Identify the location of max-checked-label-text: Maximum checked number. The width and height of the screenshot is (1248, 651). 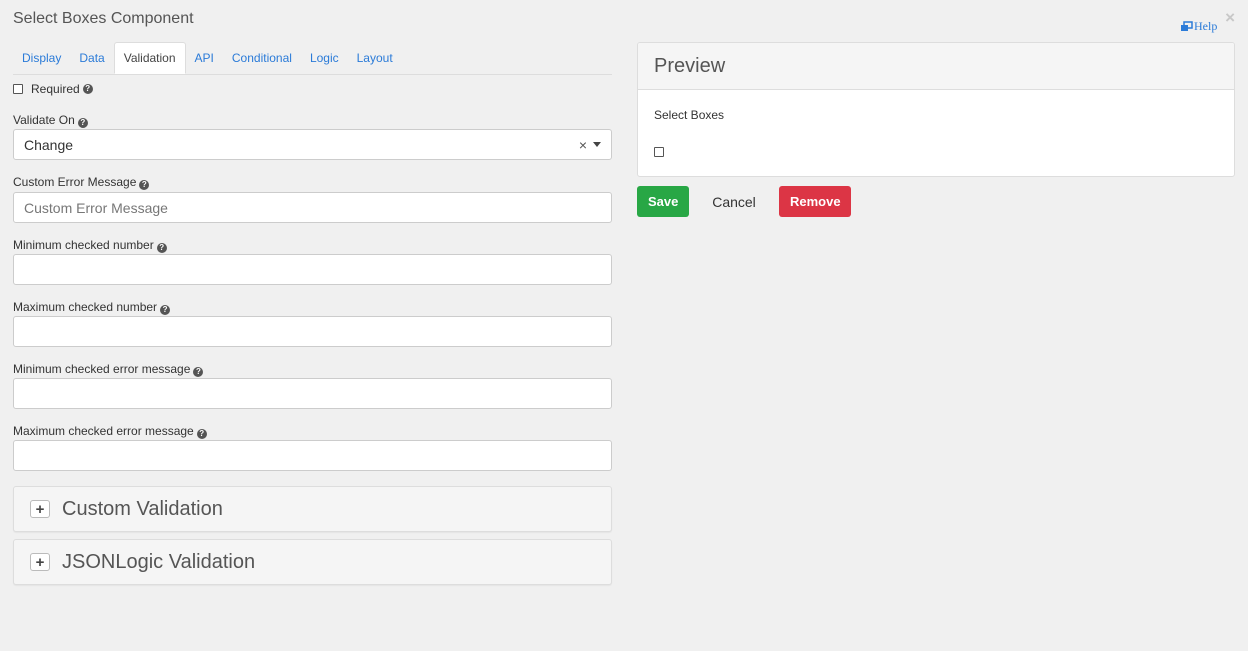
(85, 307).